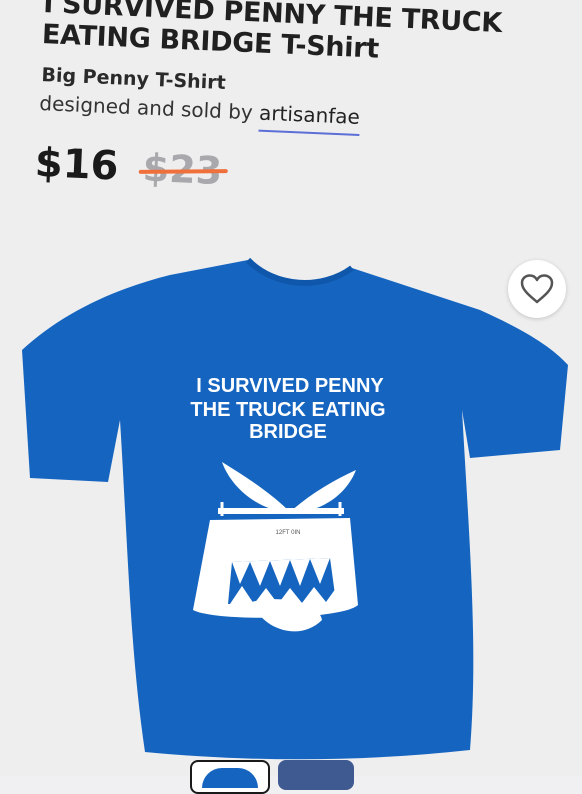 The image size is (582, 794). I want to click on original-price: $23, so click(183, 169).